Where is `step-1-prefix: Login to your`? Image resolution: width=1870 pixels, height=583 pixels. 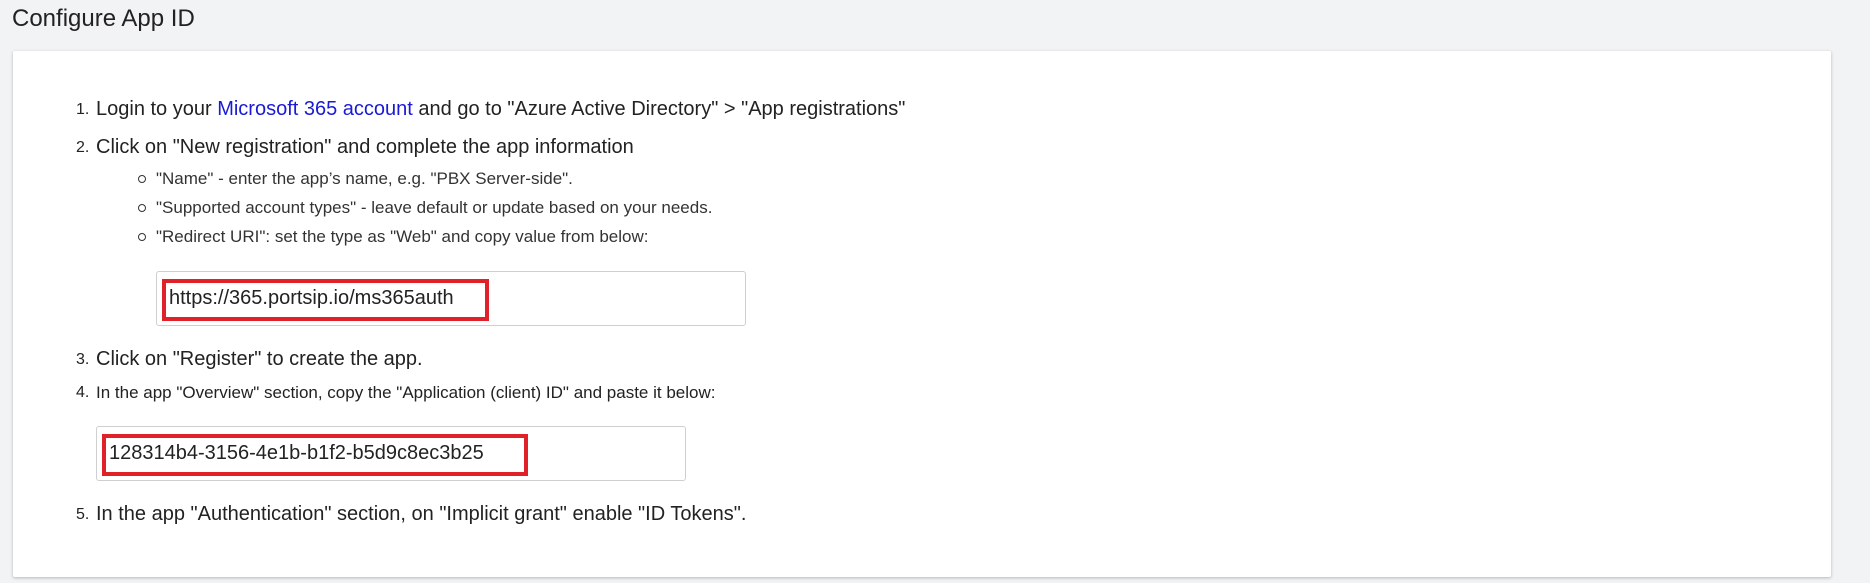 step-1-prefix: Login to your is located at coordinates (157, 109).